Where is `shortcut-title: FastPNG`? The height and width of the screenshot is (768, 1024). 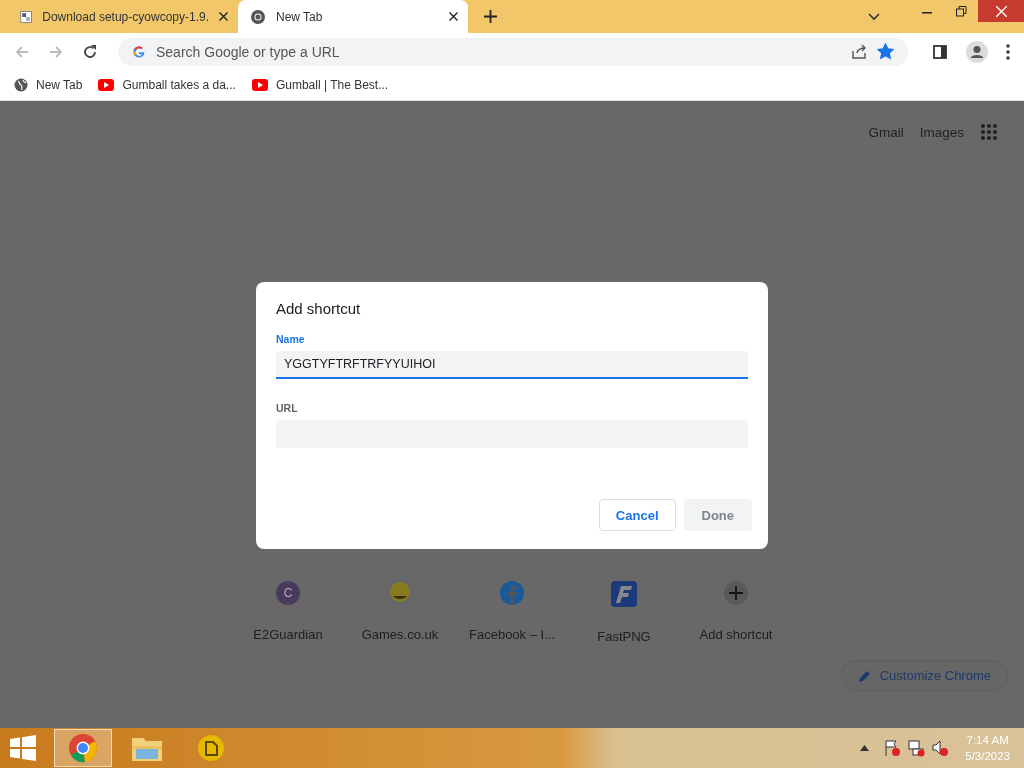 shortcut-title: FastPNG is located at coordinates (624, 636).